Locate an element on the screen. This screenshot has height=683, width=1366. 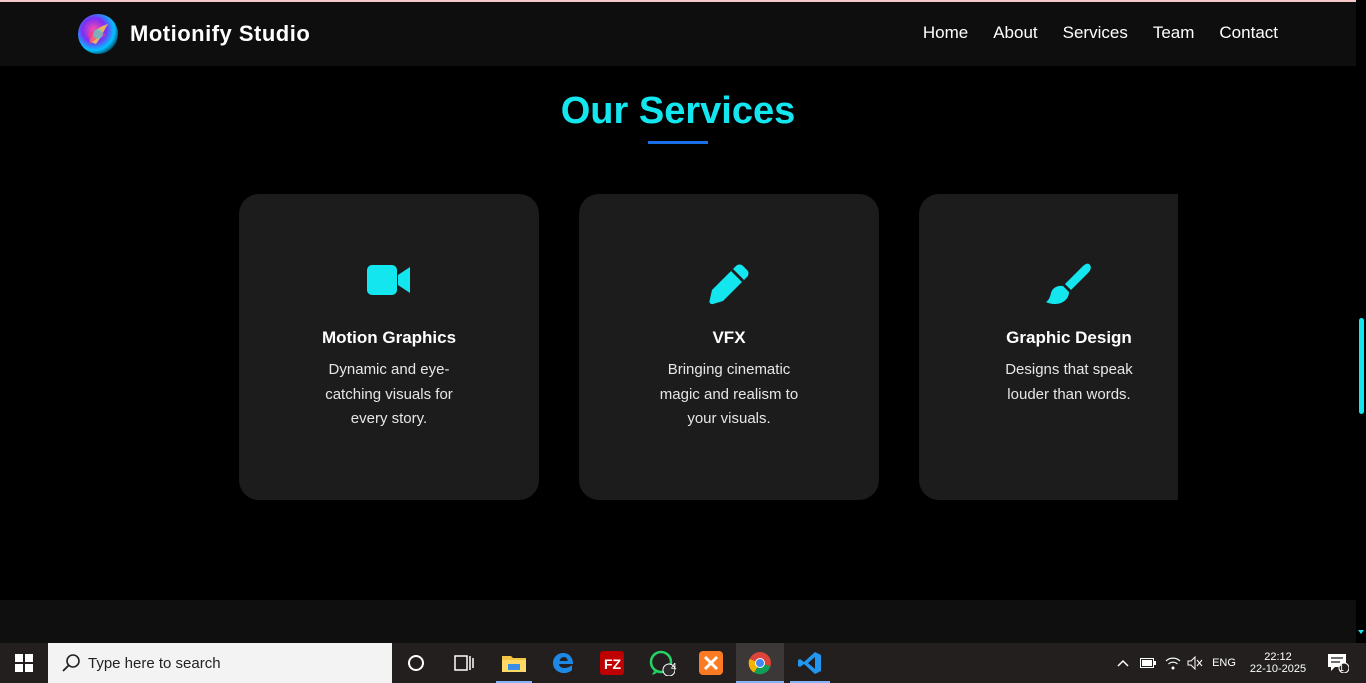
notification-icon is located at coordinates (1338, 663).